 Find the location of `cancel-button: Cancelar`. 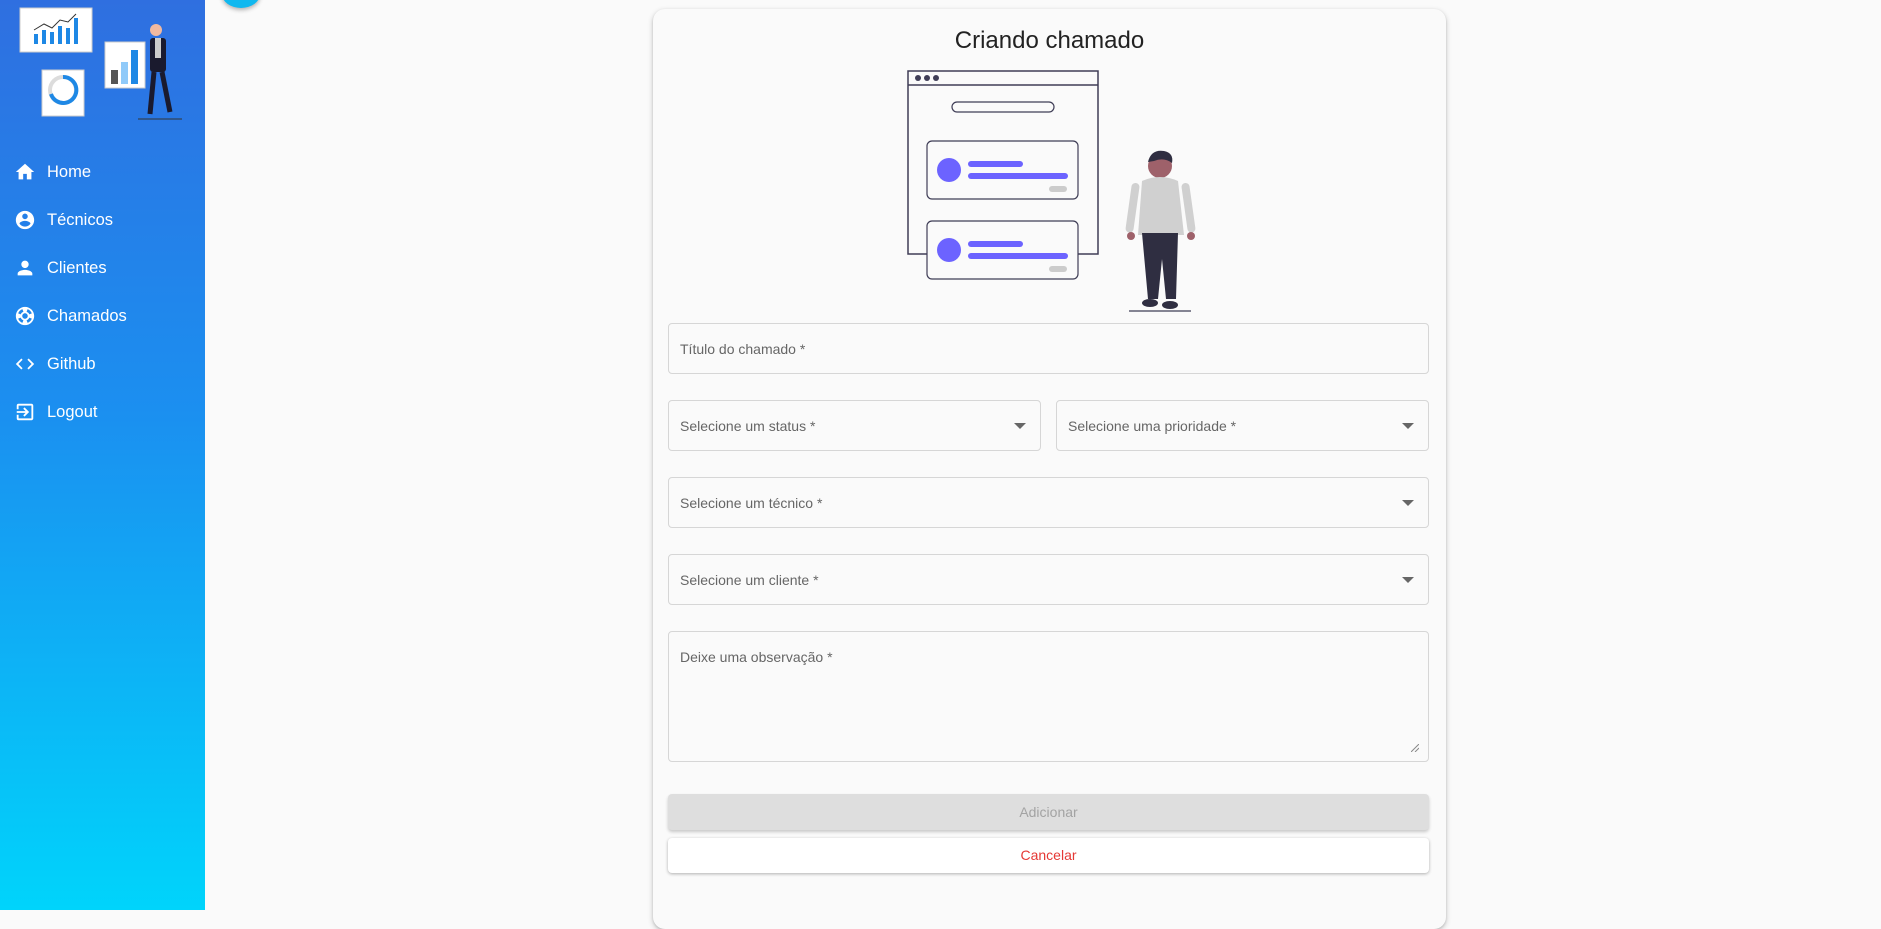

cancel-button: Cancelar is located at coordinates (1048, 855).